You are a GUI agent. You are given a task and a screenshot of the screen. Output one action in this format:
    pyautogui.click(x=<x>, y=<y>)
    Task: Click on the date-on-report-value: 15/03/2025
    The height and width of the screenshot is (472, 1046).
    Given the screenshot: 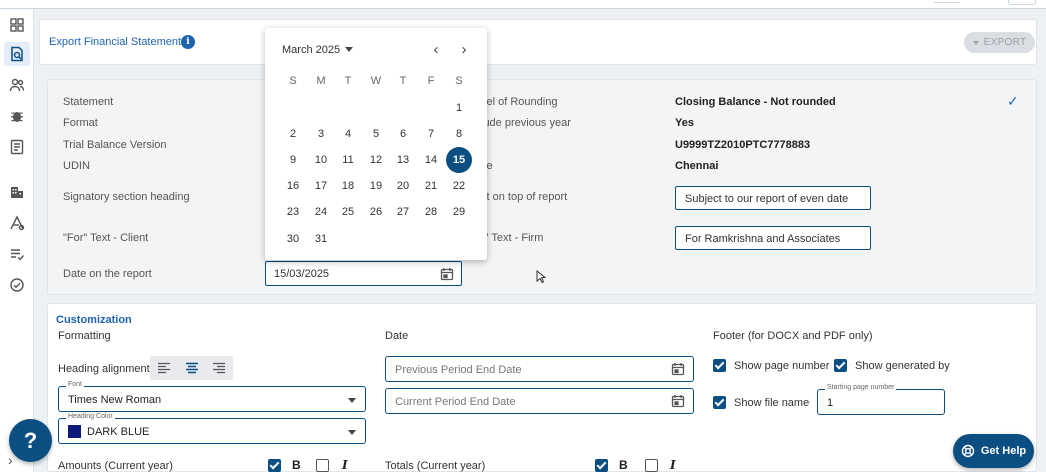 What is the action you would take?
    pyautogui.click(x=302, y=274)
    